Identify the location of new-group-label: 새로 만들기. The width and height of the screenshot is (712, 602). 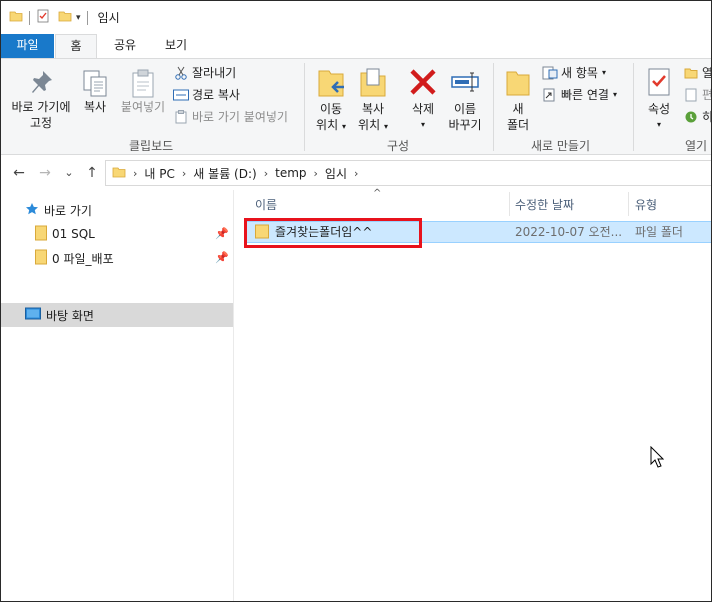
(561, 146).